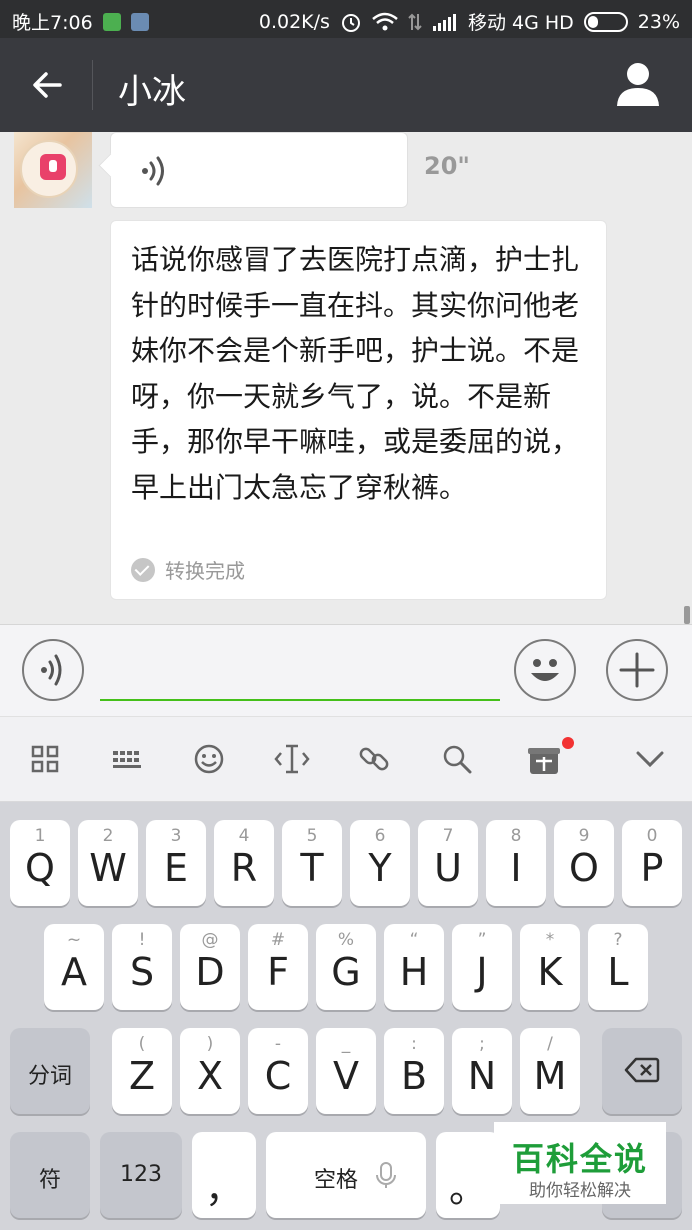 This screenshot has height=1230, width=692. I want to click on key-i: 8I, so click(516, 863).